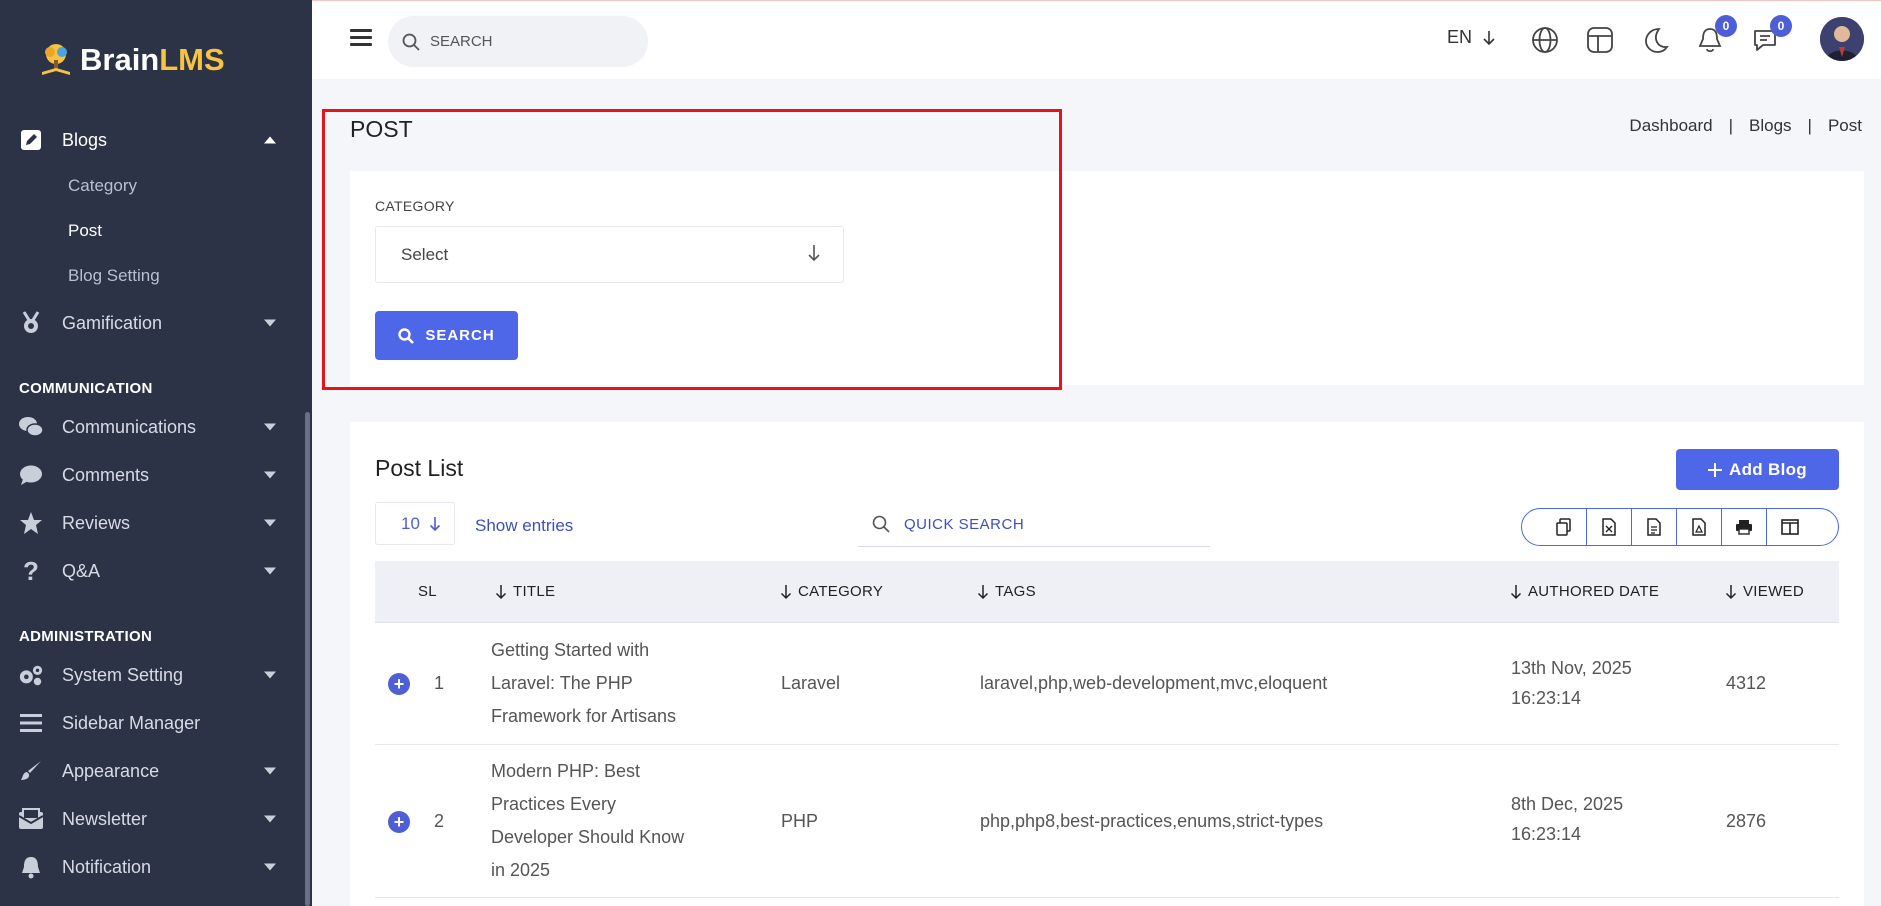 This screenshot has height=906, width=1881. I want to click on breadcrumb-blogs: Blogs, so click(1770, 126).